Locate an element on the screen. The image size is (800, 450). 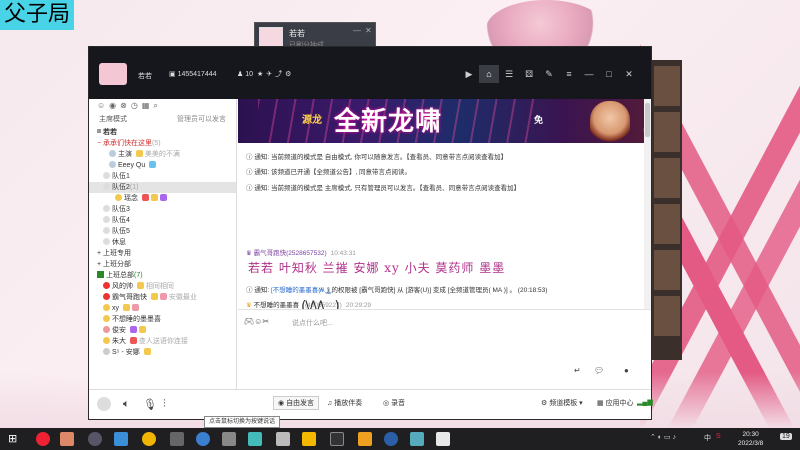
app-icon-teal is located at coordinates (255, 439).